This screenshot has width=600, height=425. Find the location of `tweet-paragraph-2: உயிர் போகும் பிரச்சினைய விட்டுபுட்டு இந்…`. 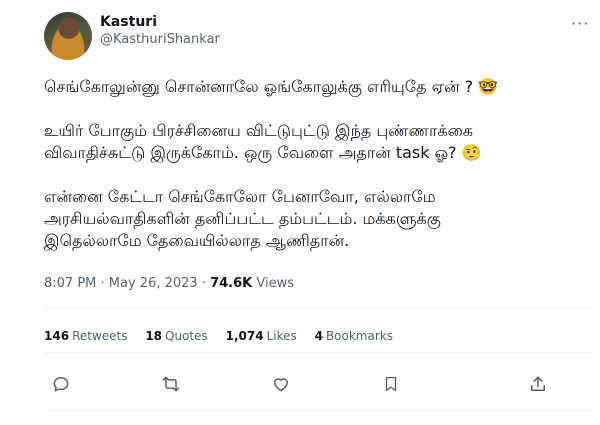

tweet-paragraph-2: உயிர் போகும் பிரச்சினைய விட்டுபுட்டு இந்… is located at coordinates (263, 141).